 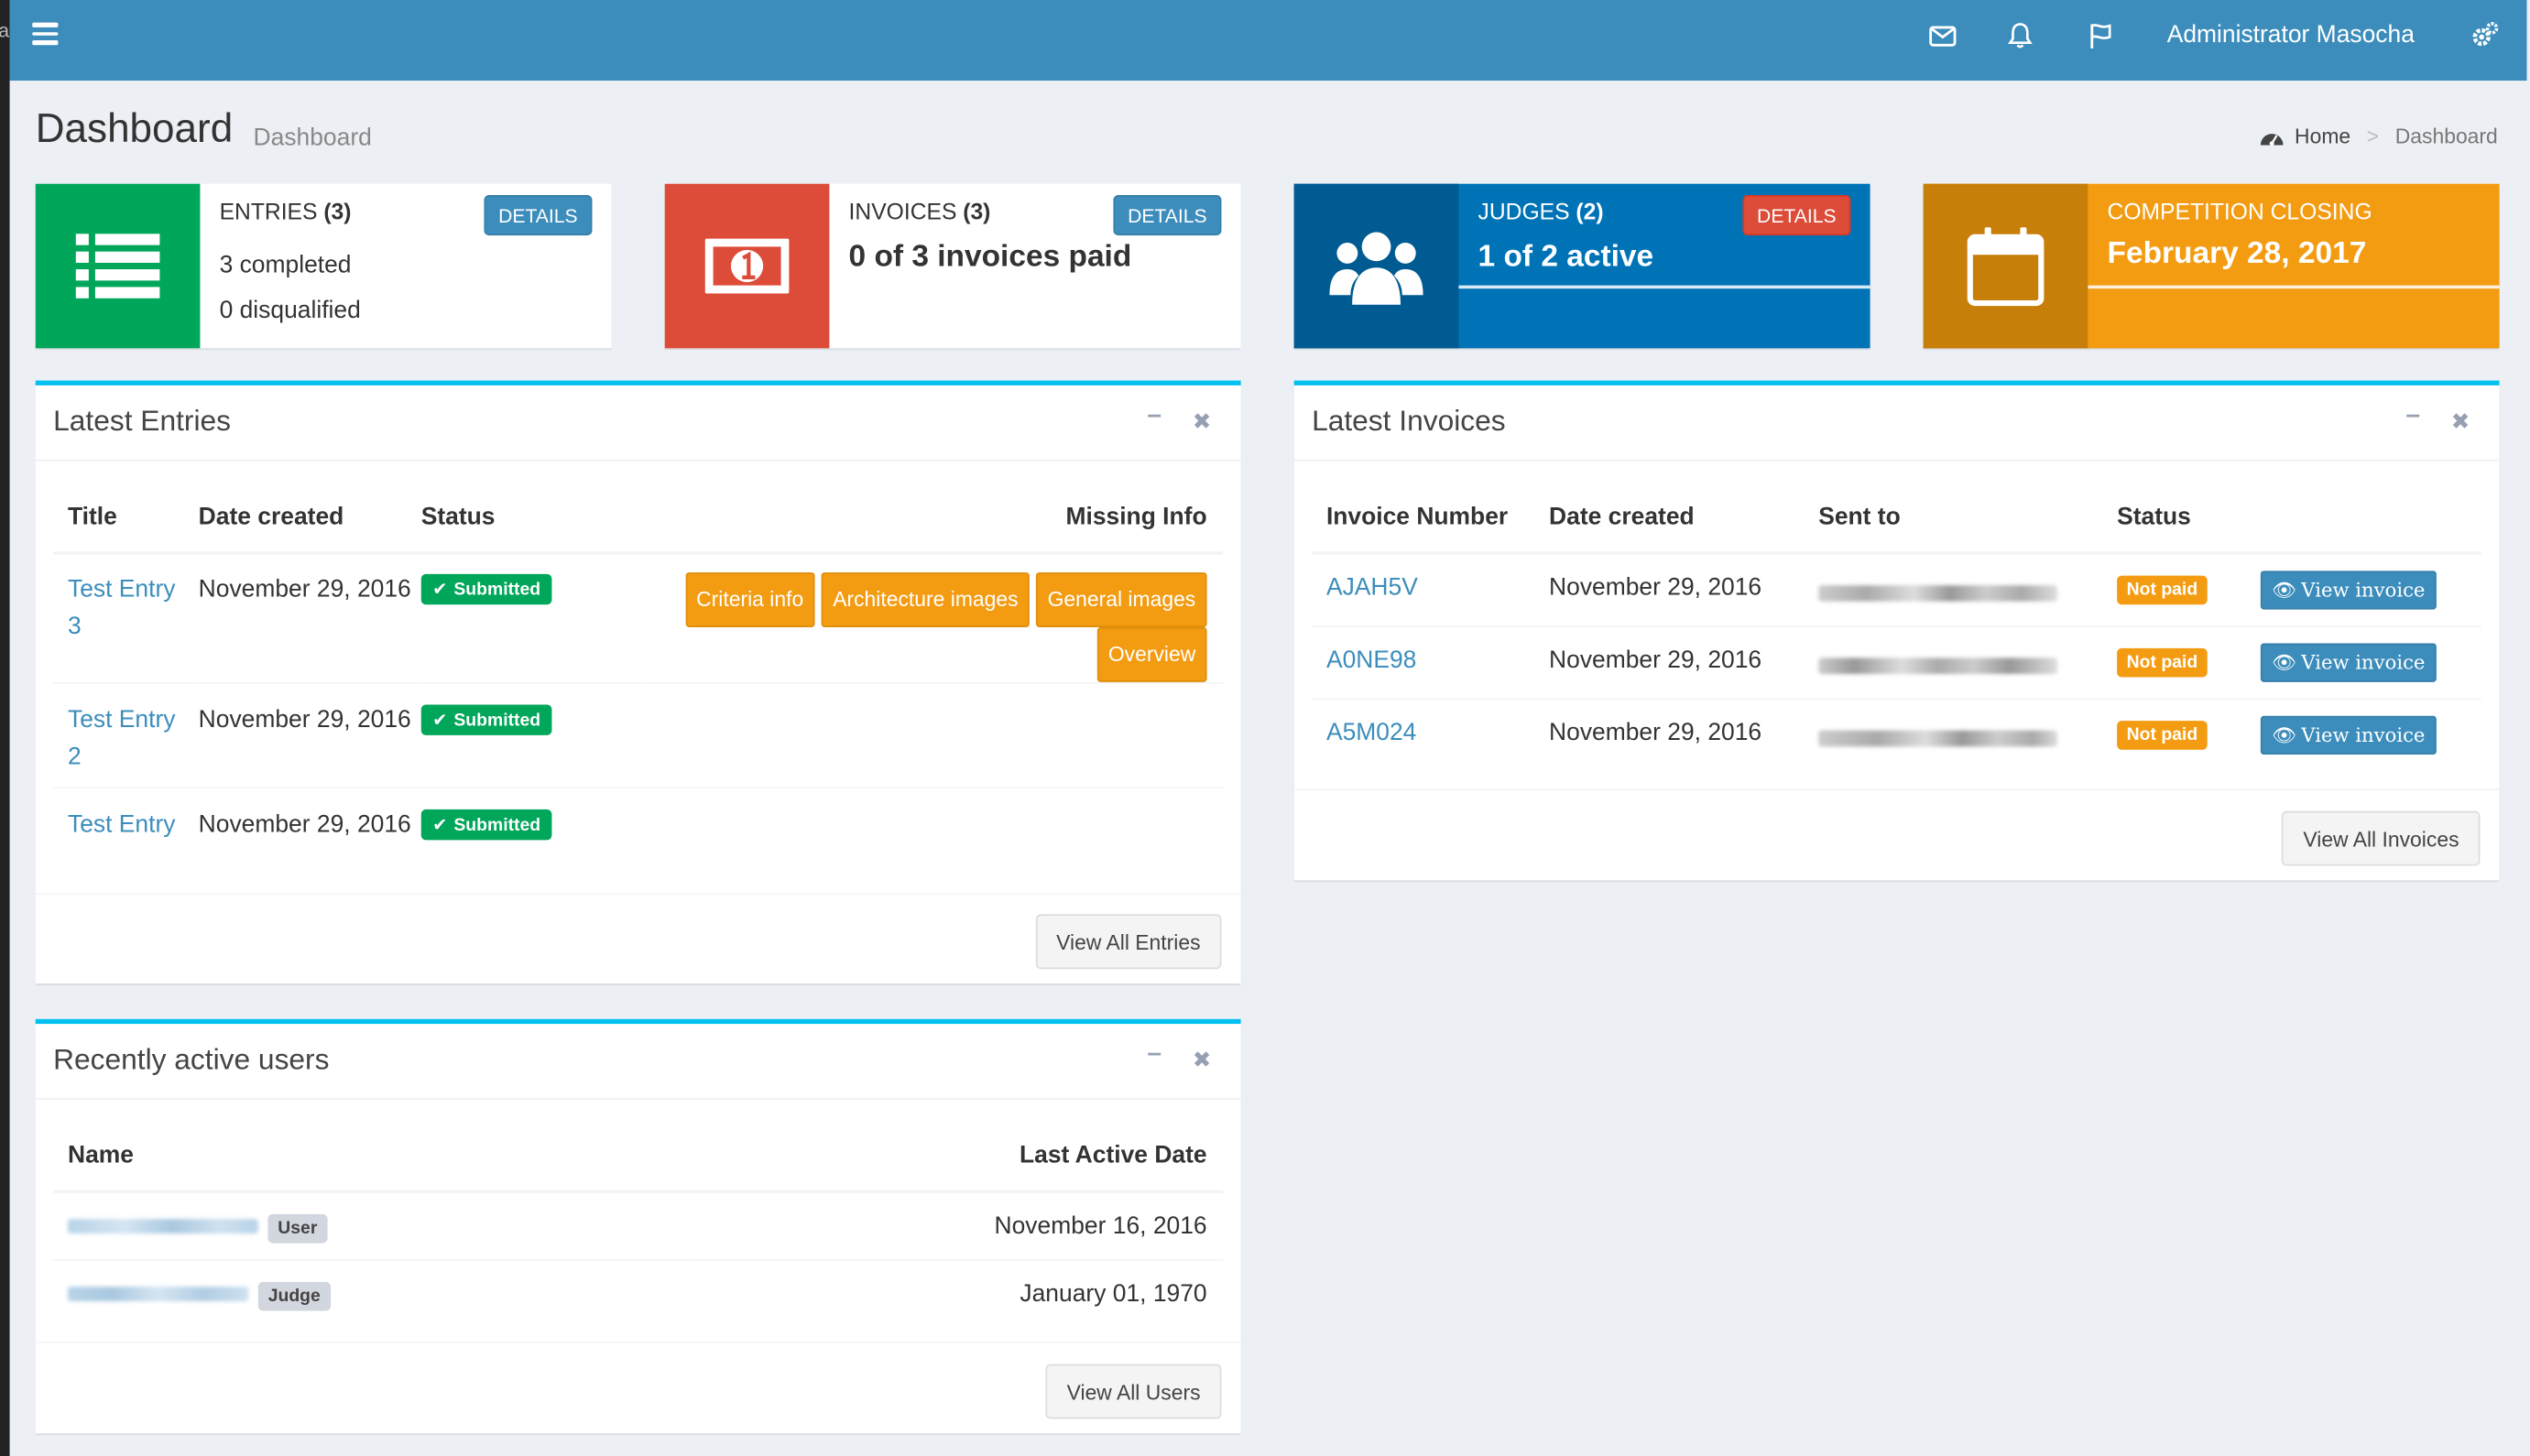 What do you see at coordinates (1376, 266) in the screenshot?
I see `users-icon` at bounding box center [1376, 266].